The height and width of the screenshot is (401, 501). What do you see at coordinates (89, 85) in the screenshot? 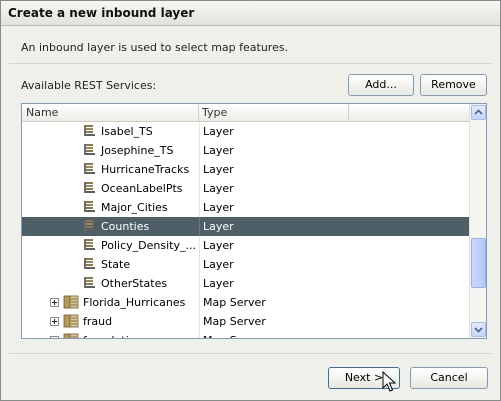
I see `available-services-label: Available REST Services:` at bounding box center [89, 85].